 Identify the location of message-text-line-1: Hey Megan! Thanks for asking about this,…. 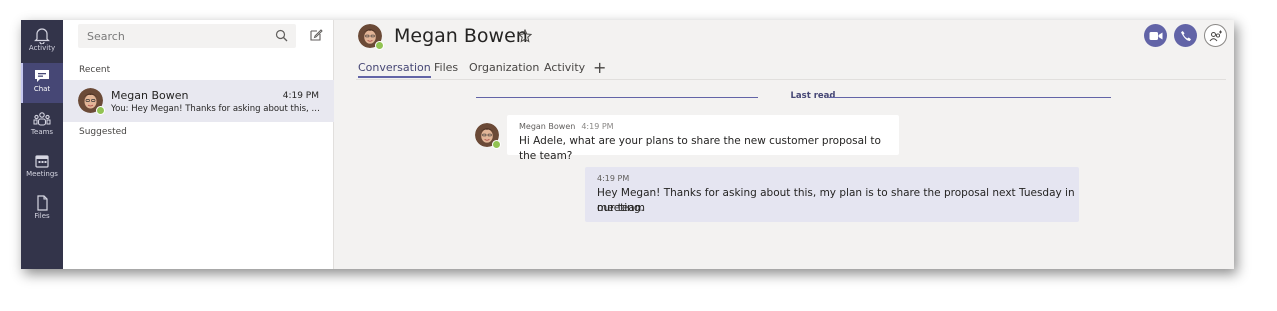
(836, 200).